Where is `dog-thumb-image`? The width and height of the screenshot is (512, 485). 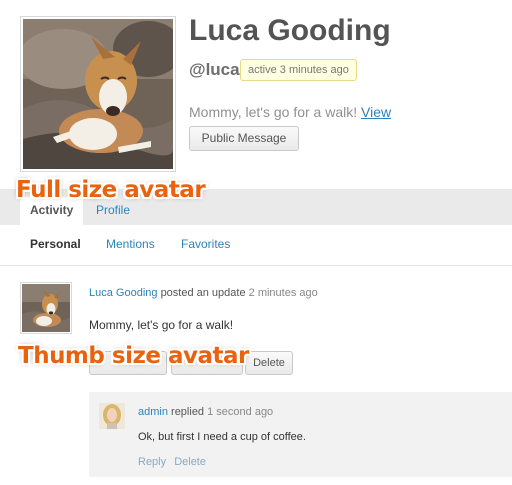 dog-thumb-image is located at coordinates (46, 308).